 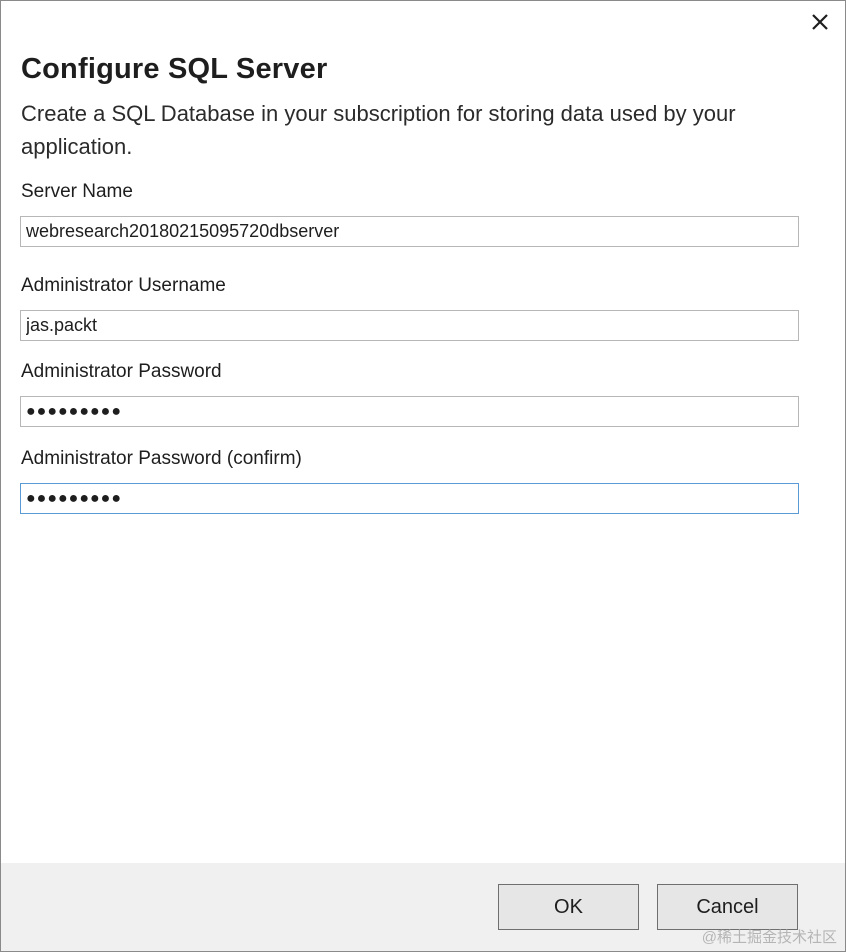 What do you see at coordinates (727, 907) in the screenshot?
I see `cancel-button: Cancel` at bounding box center [727, 907].